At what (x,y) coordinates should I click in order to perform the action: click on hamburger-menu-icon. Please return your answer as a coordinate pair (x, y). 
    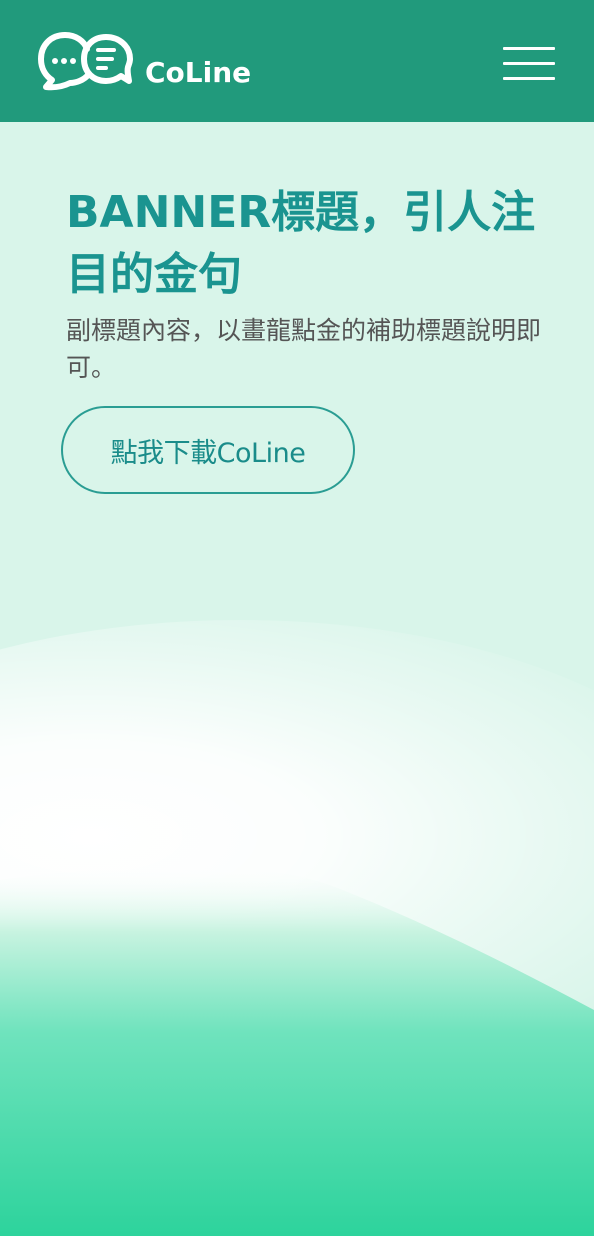
    Looking at the image, I should click on (529, 64).